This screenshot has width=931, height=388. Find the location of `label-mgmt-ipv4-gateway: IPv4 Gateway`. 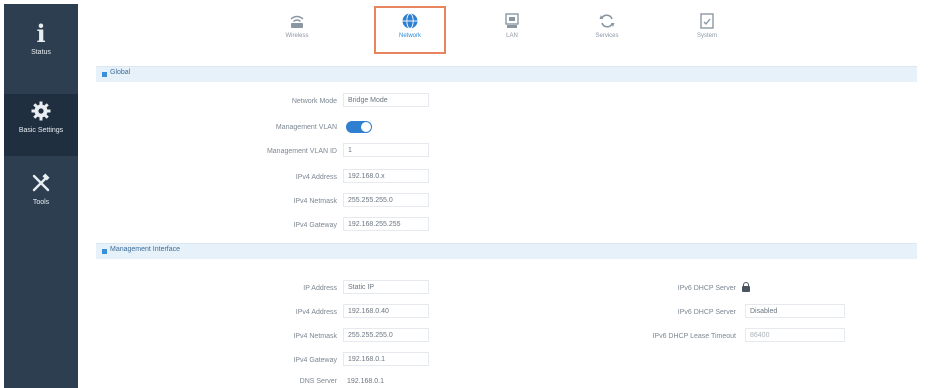

label-mgmt-ipv4-gateway: IPv4 Gateway is located at coordinates (315, 360).